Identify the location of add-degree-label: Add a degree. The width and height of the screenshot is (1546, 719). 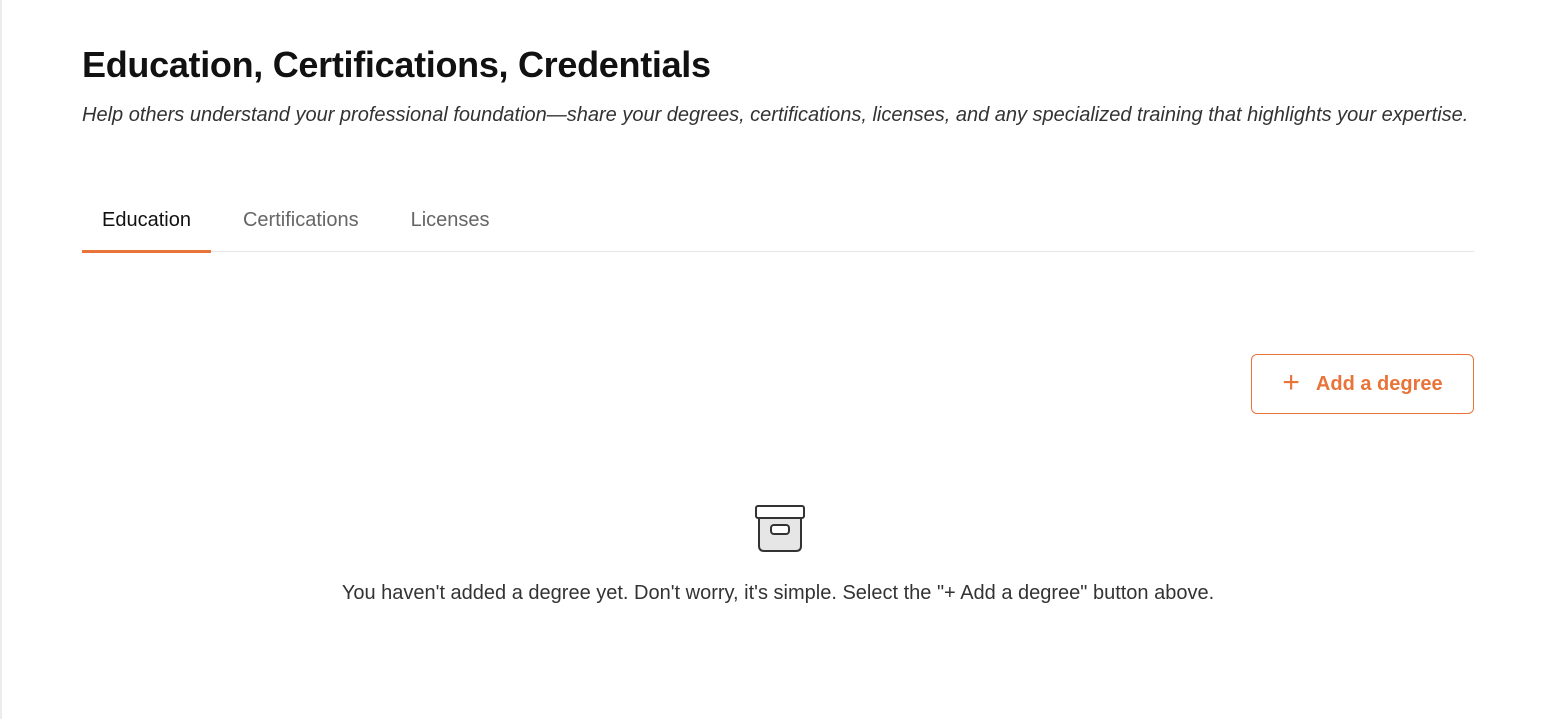
(1379, 383).